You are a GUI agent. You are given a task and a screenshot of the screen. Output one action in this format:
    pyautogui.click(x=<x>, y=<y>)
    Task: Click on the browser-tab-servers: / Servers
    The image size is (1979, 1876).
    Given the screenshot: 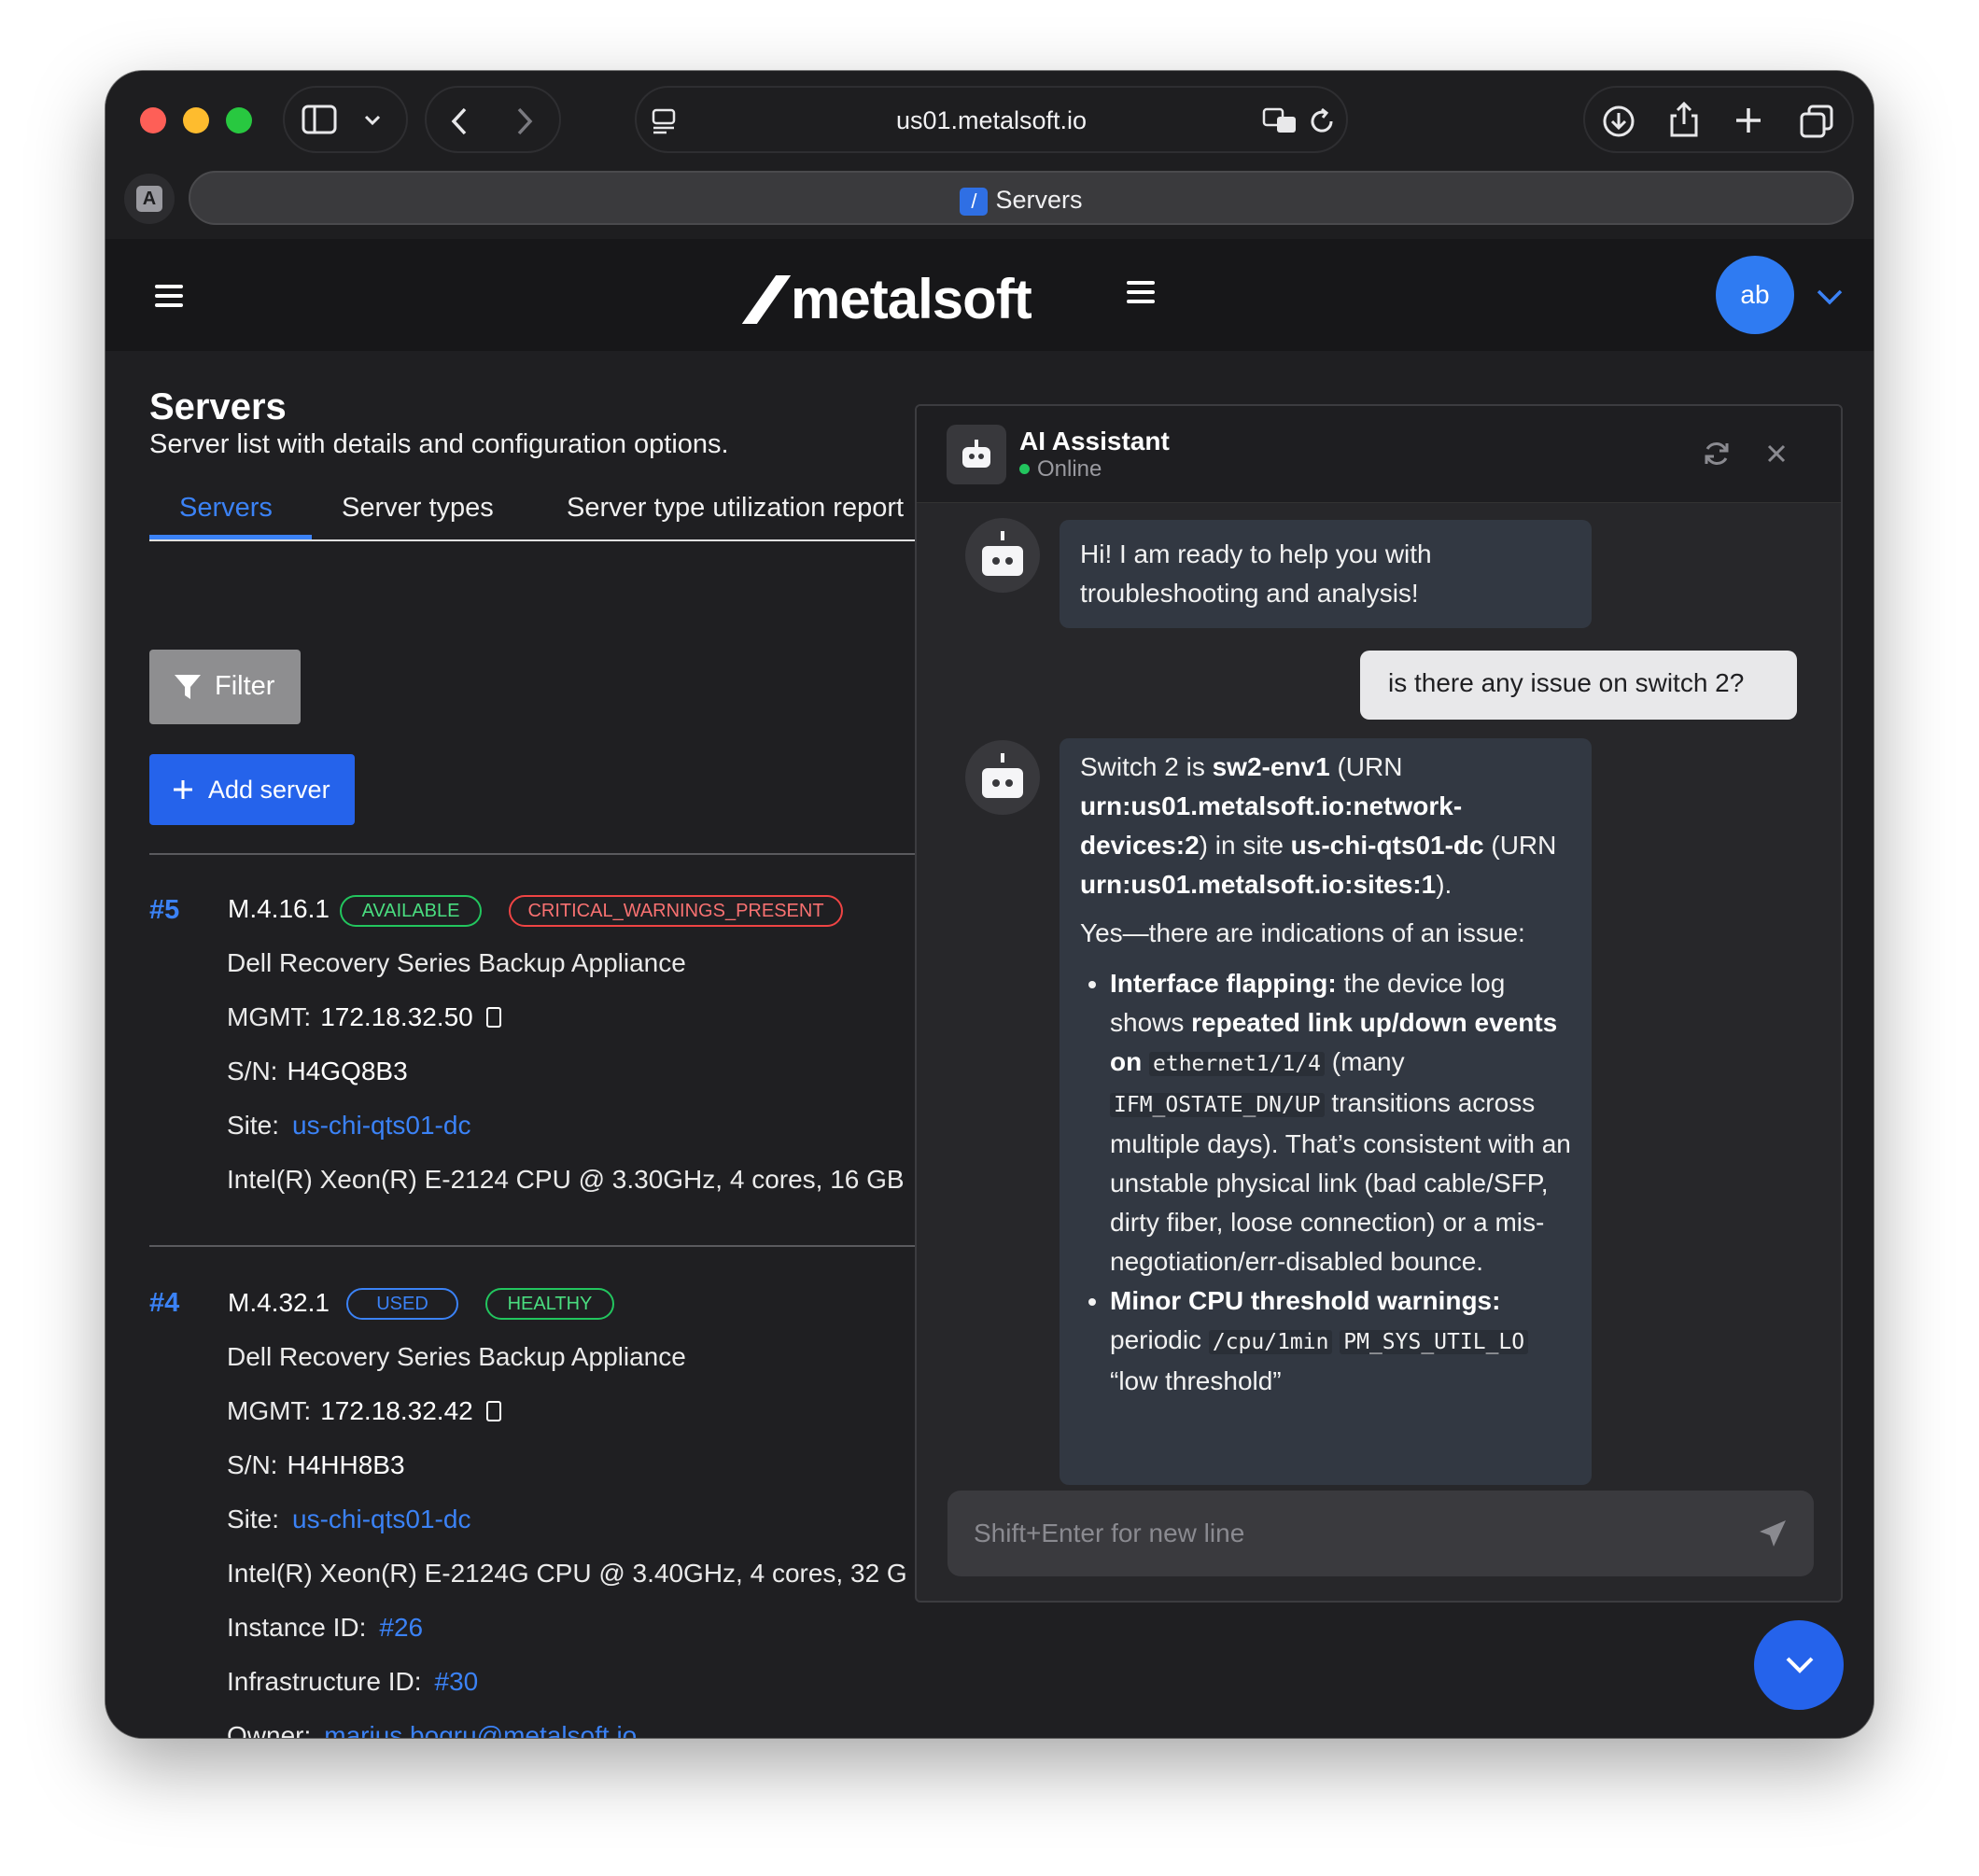 What is the action you would take?
    pyautogui.click(x=1021, y=198)
    